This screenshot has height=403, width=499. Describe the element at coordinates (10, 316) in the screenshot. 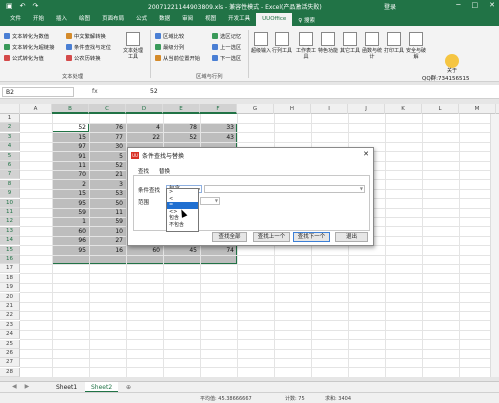

I see `row-header: 22` at that location.